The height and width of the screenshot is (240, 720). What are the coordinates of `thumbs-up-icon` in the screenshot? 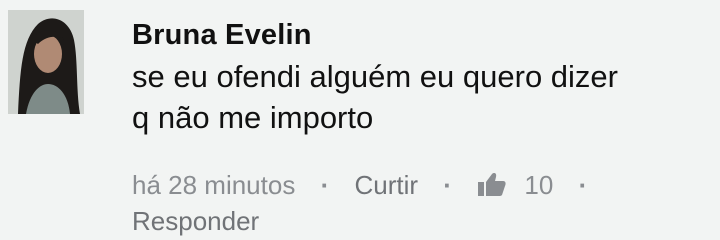 It's located at (492, 188).